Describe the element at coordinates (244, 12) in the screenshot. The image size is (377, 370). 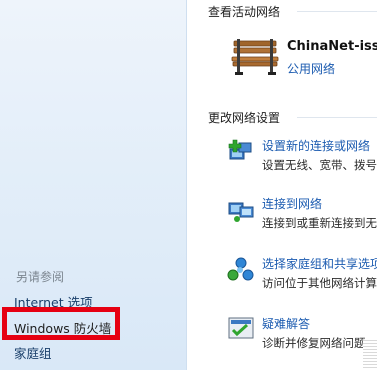
I see `active-networks-heading: 查看活动网络` at that location.